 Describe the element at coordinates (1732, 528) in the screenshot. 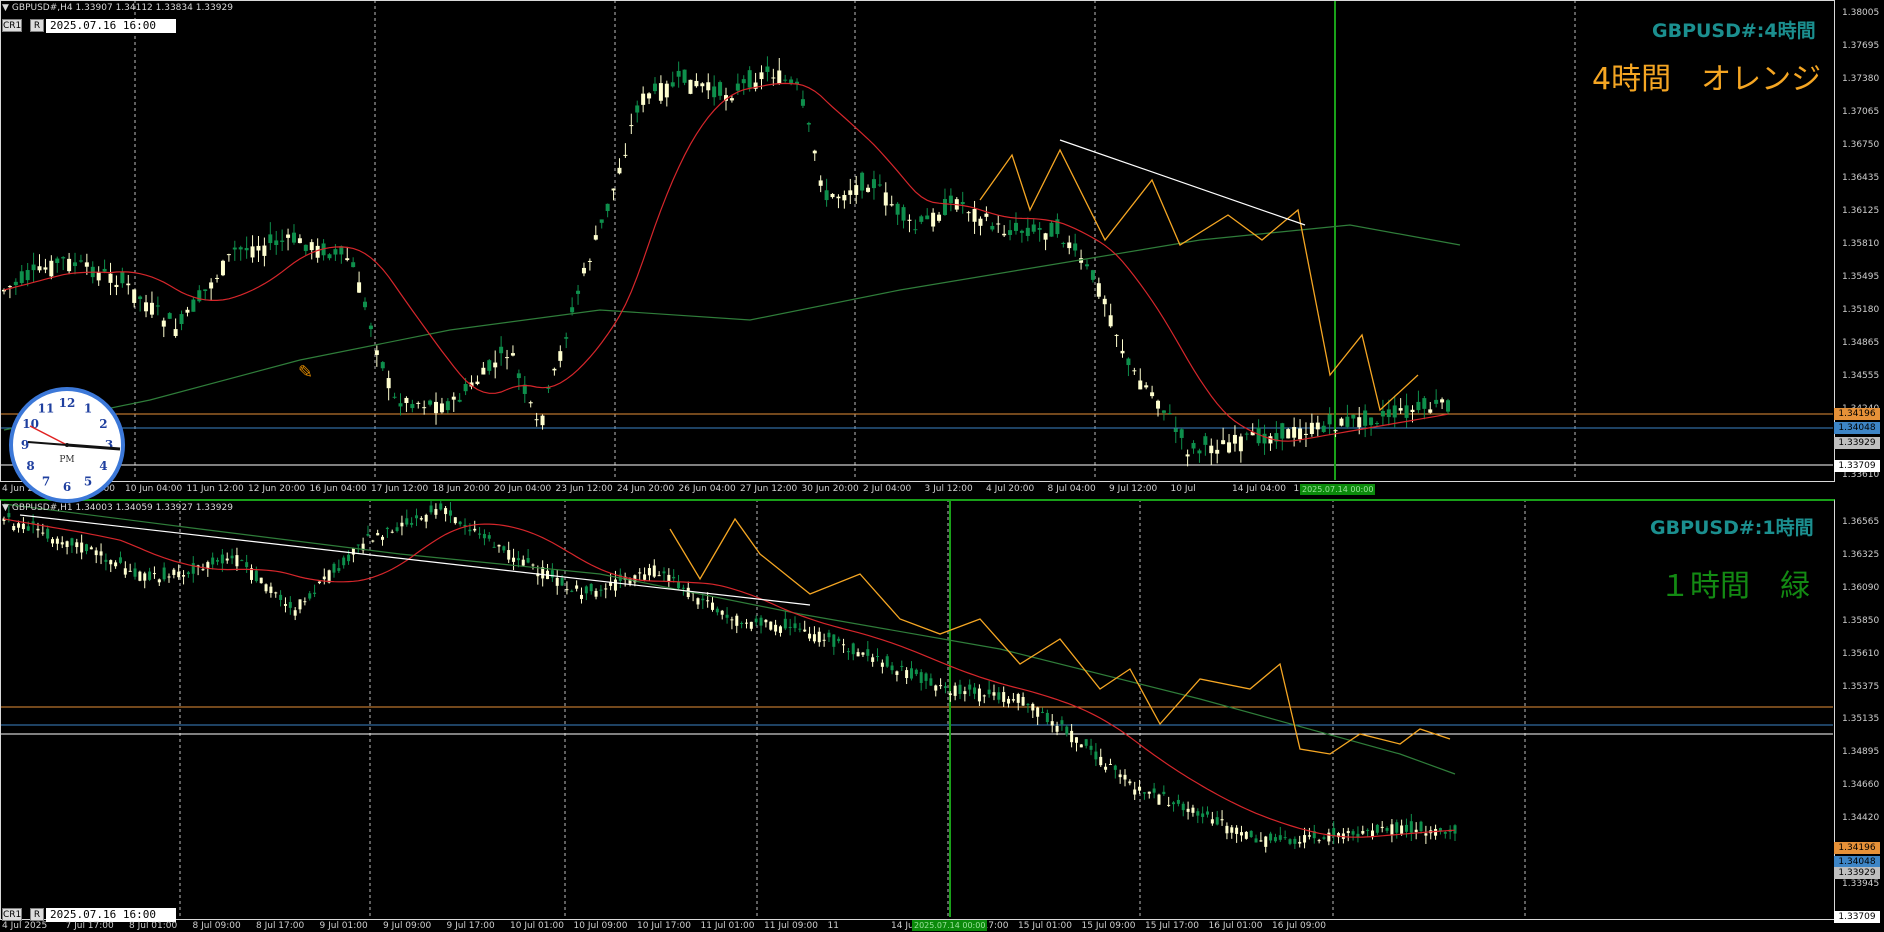

I see `h1-title-tag: GBPUSD#:1時間` at that location.